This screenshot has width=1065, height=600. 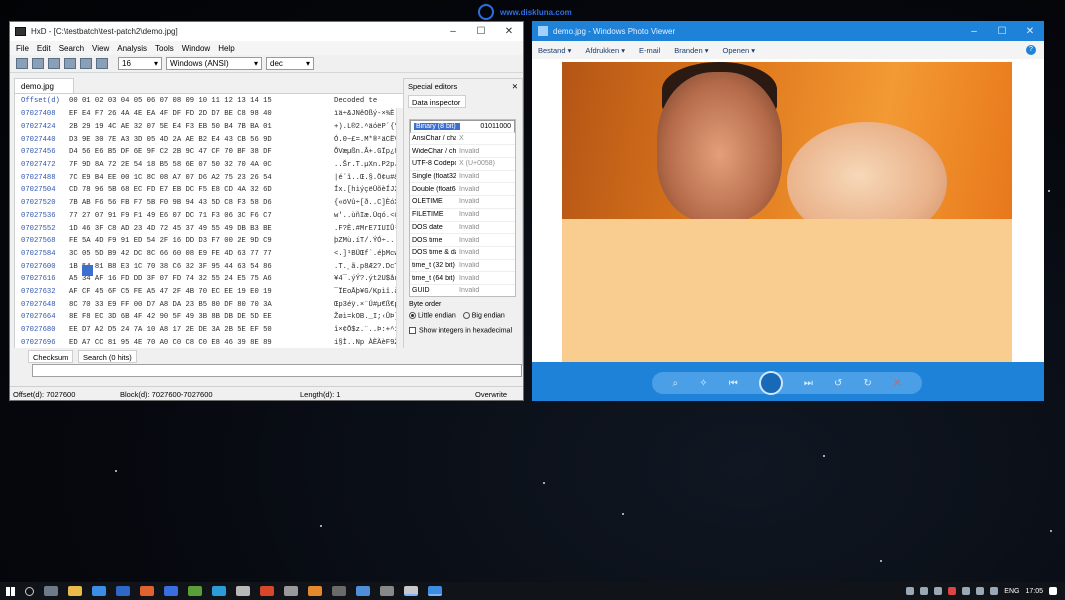 I want to click on copy-icon, so click(x=86, y=63).